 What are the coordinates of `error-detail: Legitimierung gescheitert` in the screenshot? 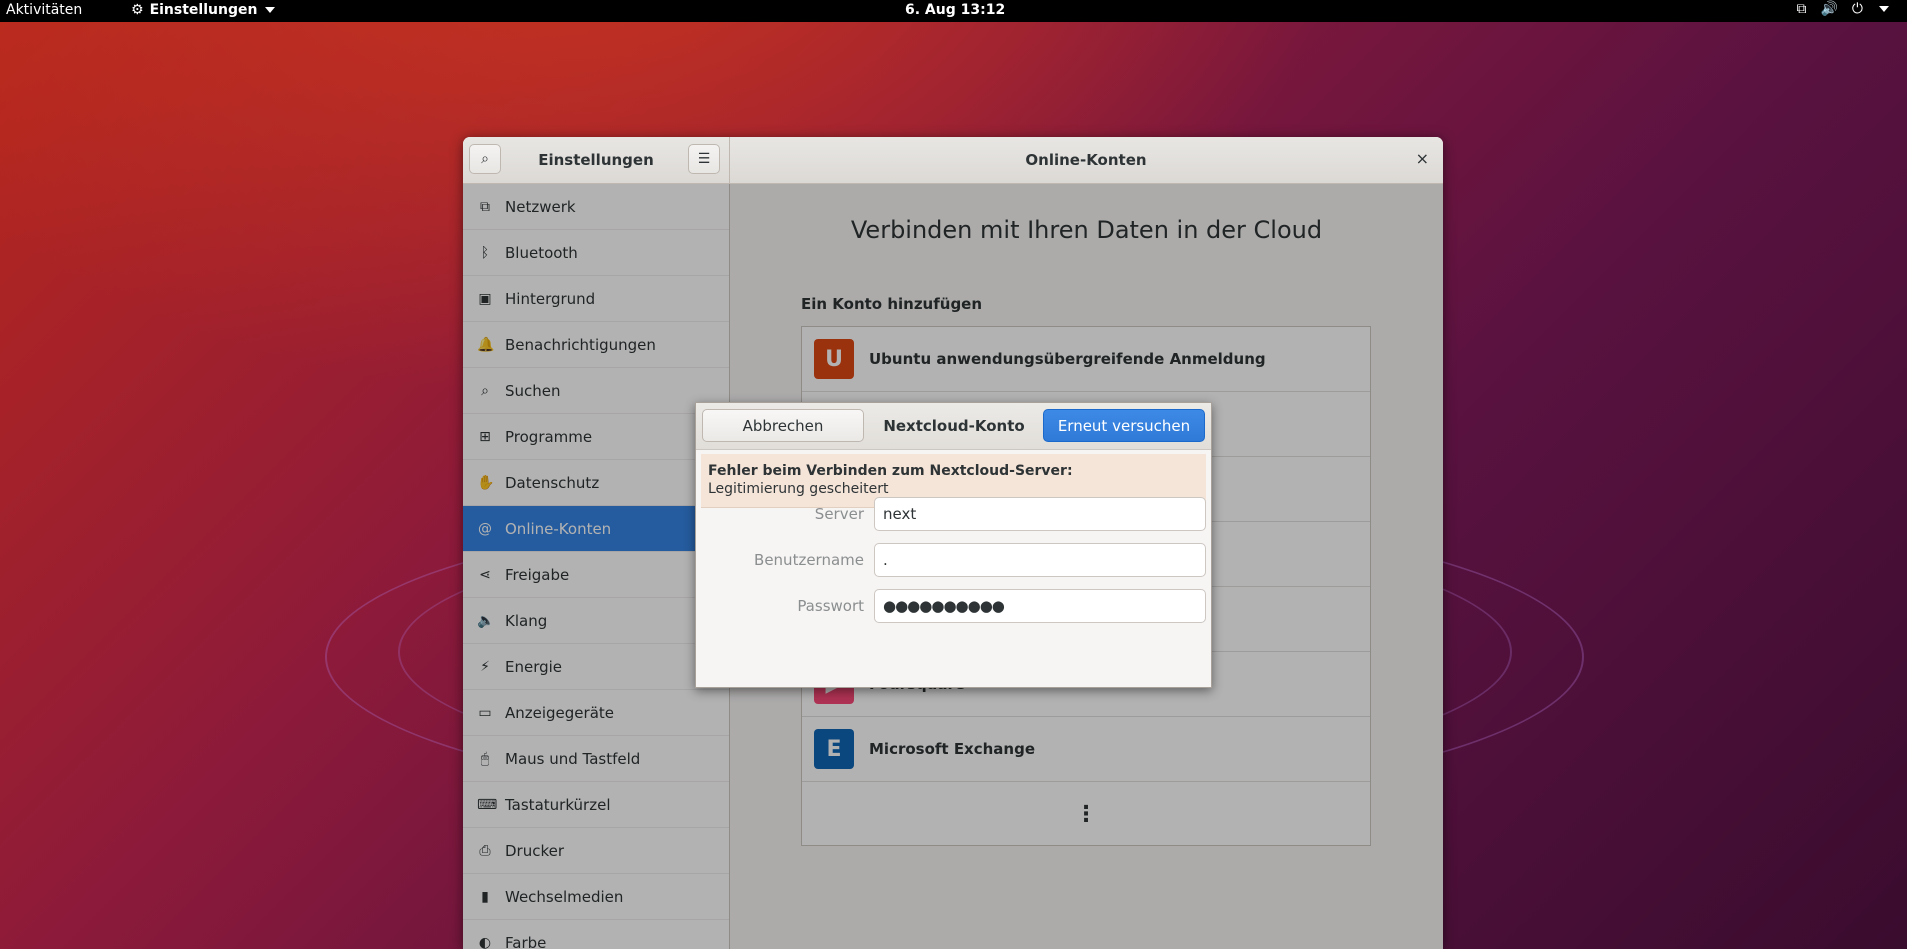 It's located at (798, 489).